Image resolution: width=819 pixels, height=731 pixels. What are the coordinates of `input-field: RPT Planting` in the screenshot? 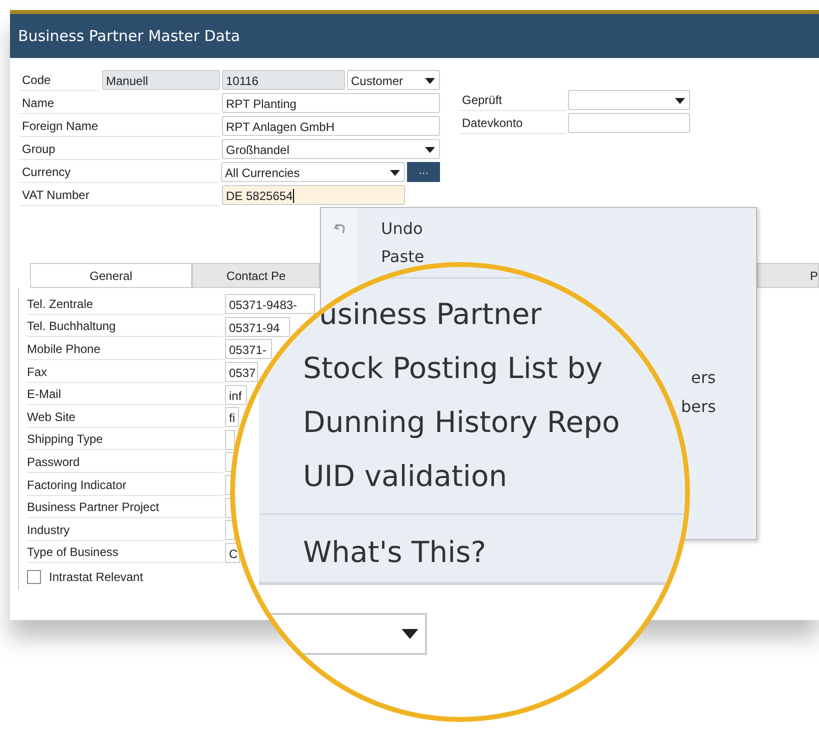 It's located at (331, 102).